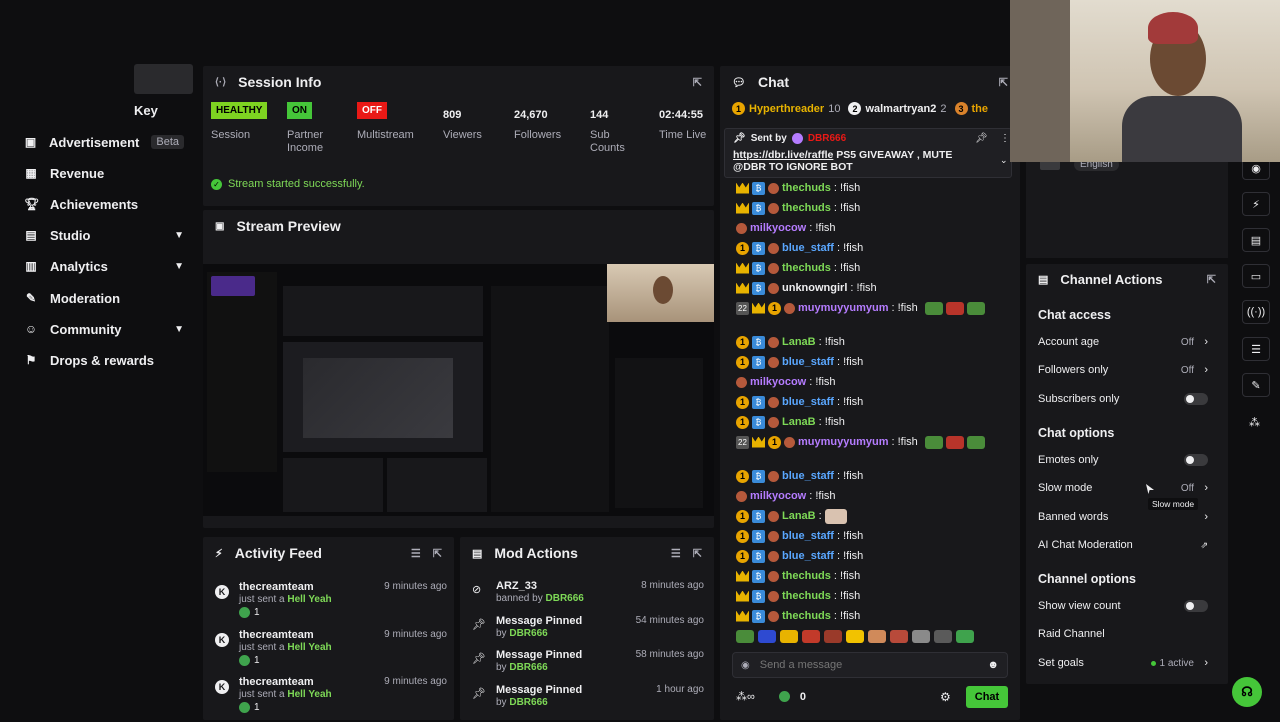 This screenshot has height=722, width=1280. I want to click on emoji-icon: ☻, so click(993, 665).